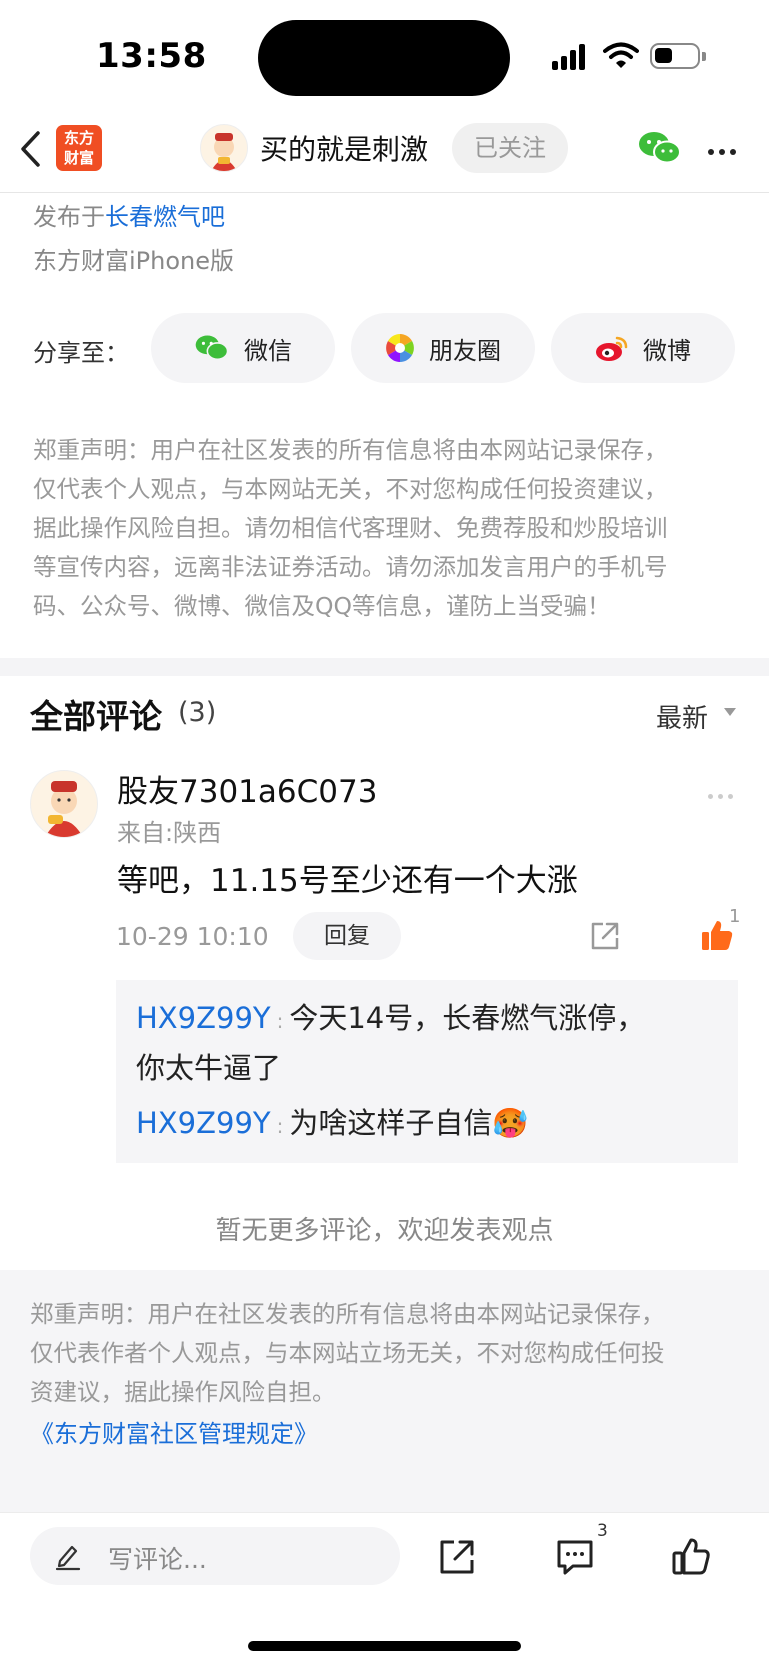  I want to click on comments-title: 全部评论, so click(96, 716).